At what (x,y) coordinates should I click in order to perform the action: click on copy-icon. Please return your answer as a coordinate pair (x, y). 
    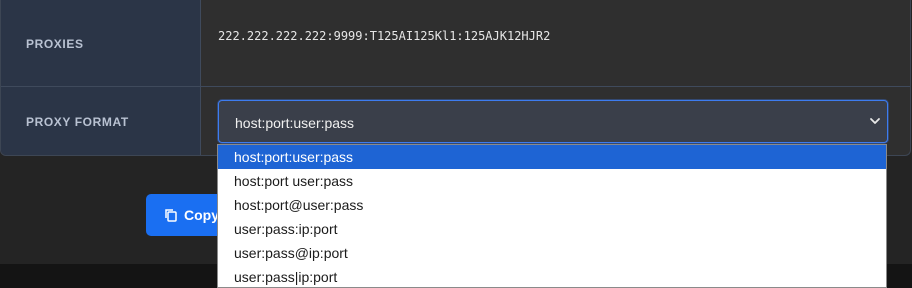
    Looking at the image, I should click on (171, 215).